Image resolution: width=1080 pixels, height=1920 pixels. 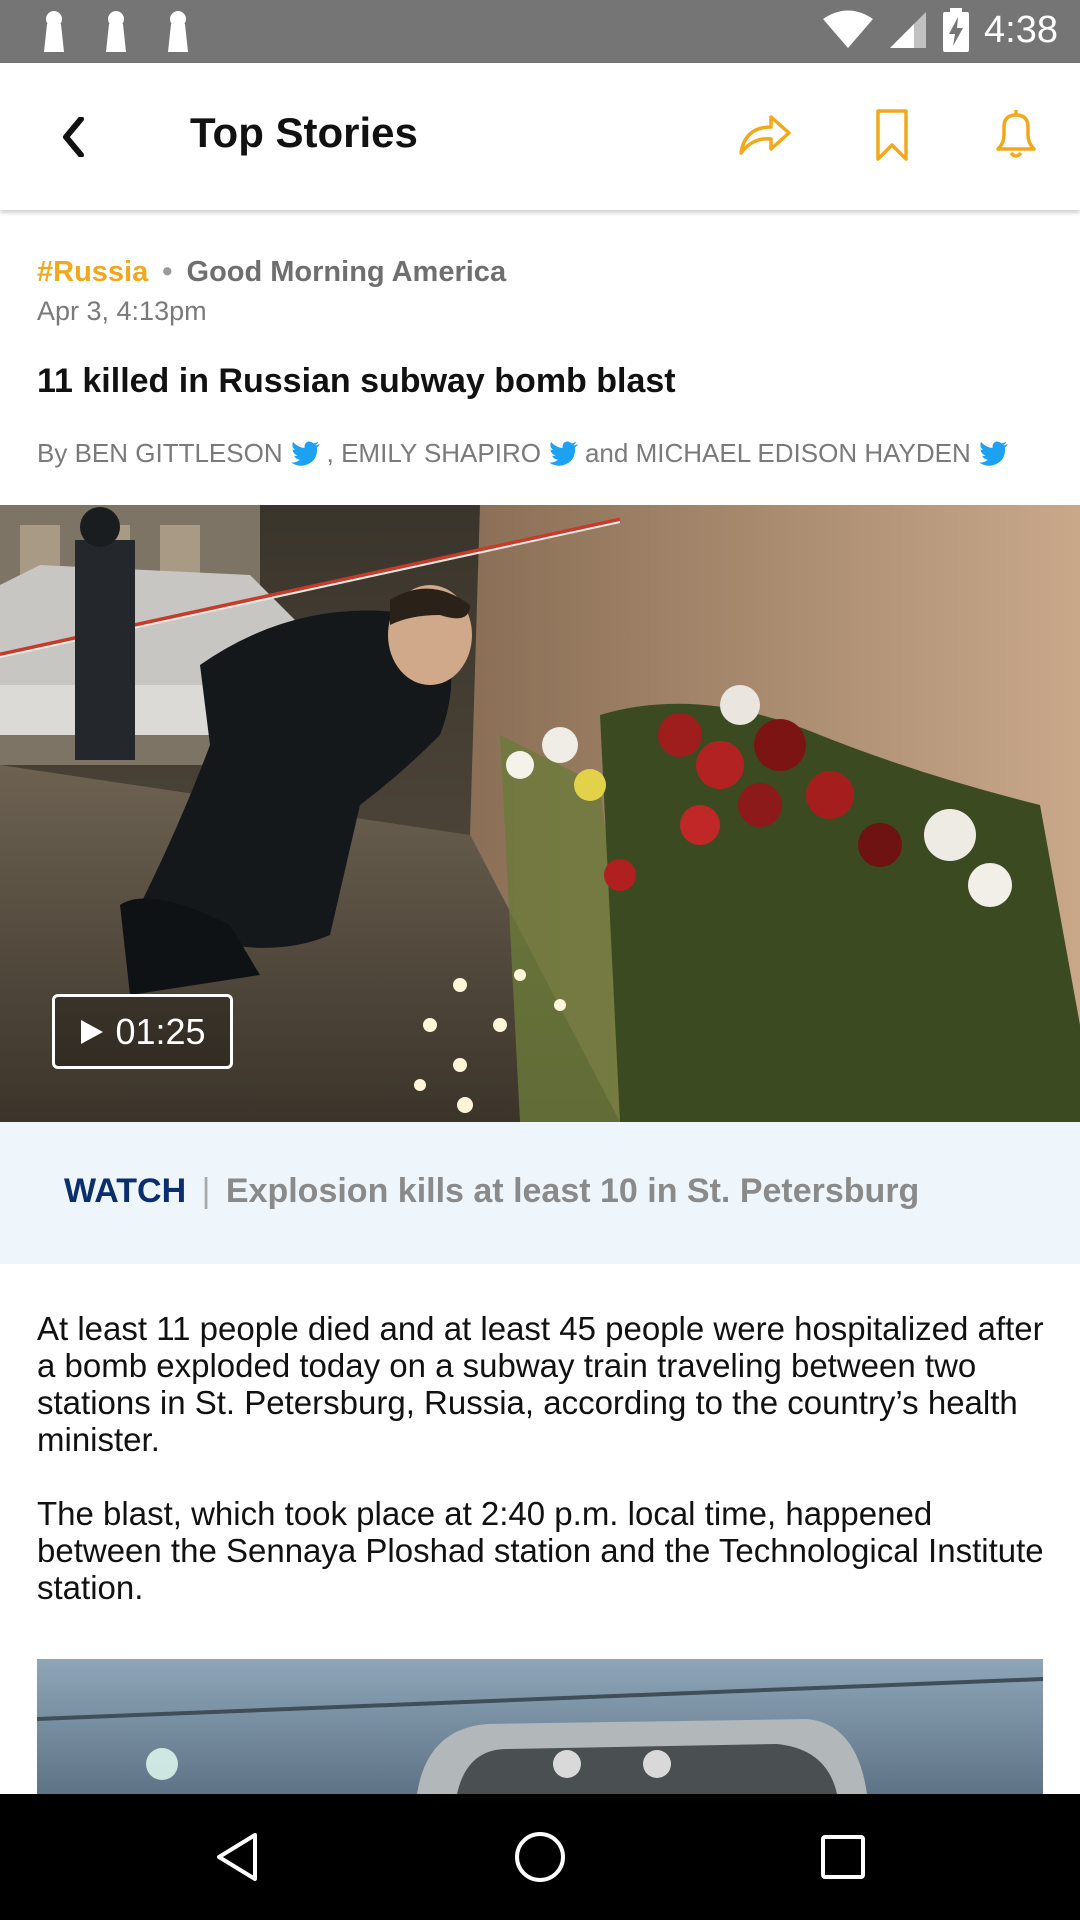 What do you see at coordinates (237, 1857) in the screenshot?
I see `back-triangle-icon` at bounding box center [237, 1857].